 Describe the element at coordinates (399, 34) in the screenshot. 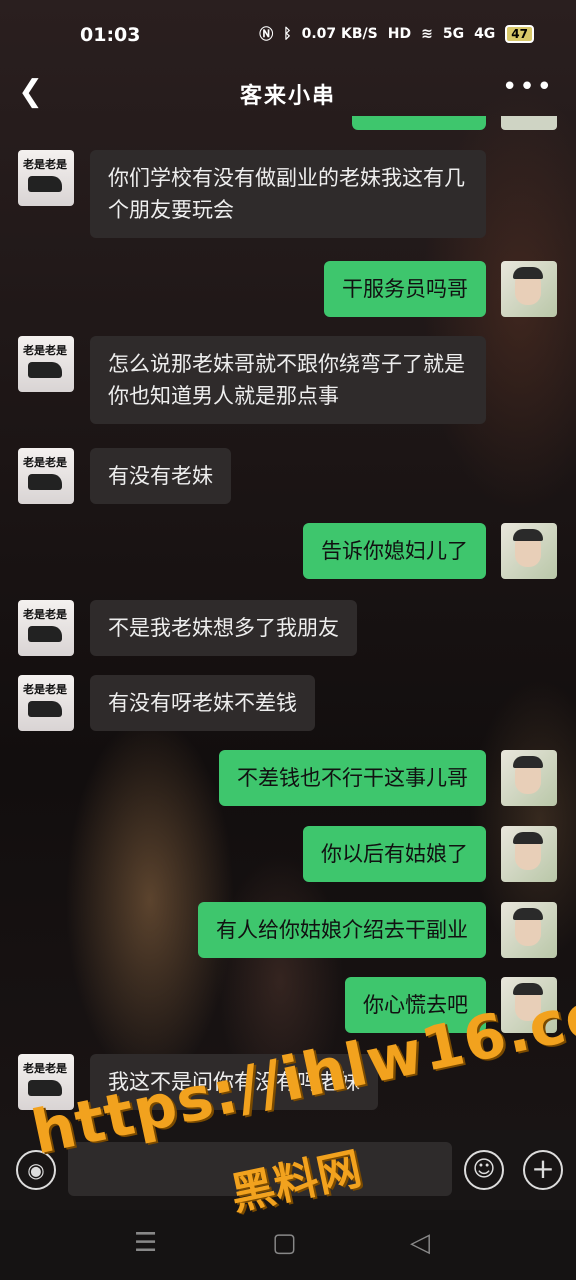

I see `hd-label: HD` at that location.